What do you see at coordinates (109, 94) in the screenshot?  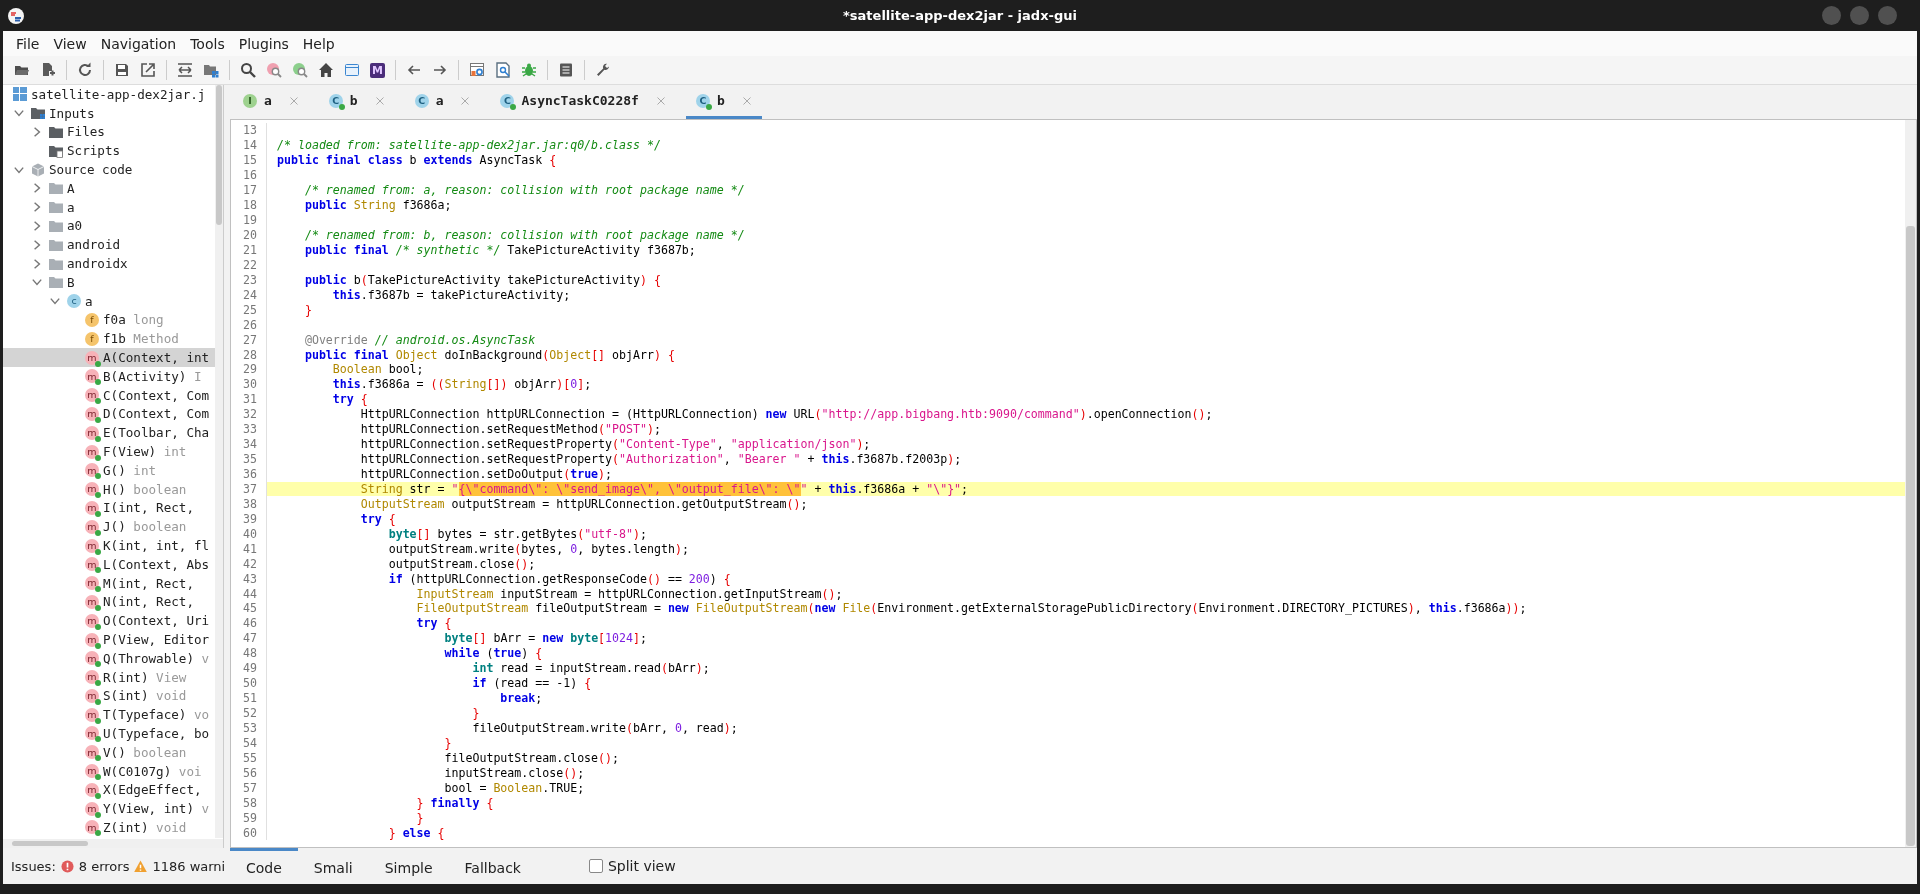 I see `tree-item: satellite-app-dex2jar.j` at bounding box center [109, 94].